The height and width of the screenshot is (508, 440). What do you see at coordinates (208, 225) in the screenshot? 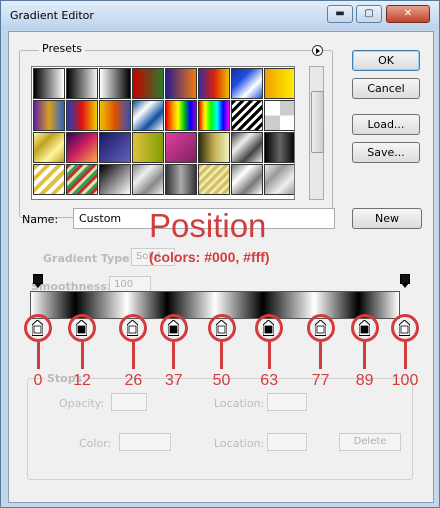
I see `annotation-title: Position` at bounding box center [208, 225].